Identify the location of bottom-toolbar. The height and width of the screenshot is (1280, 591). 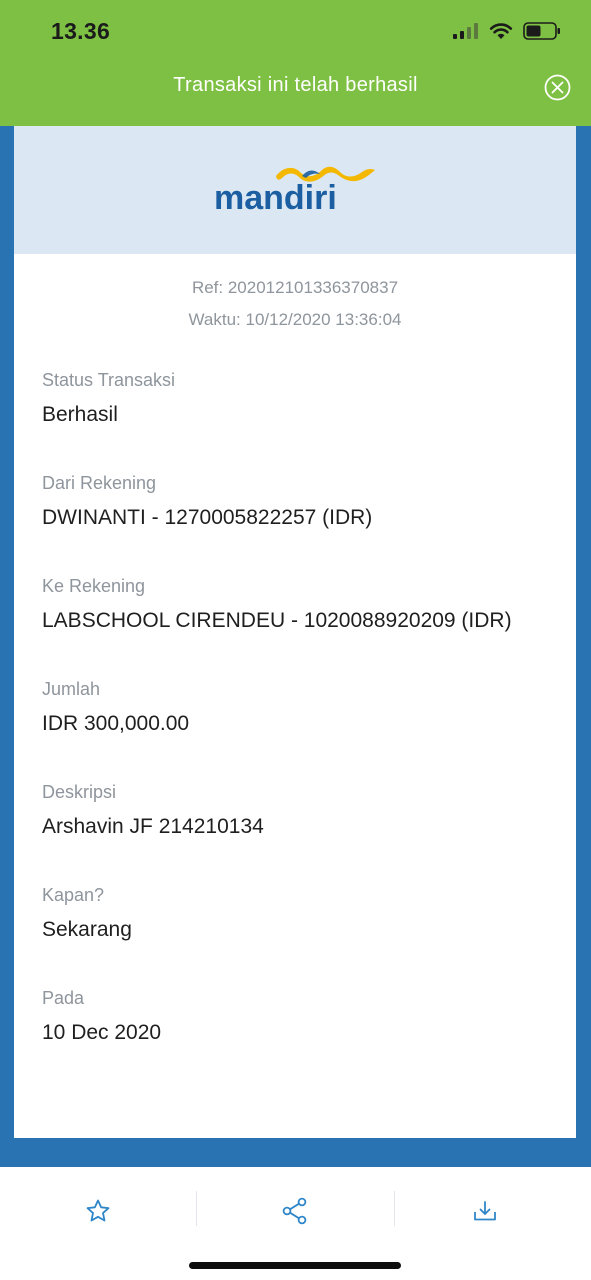
(295, 1223).